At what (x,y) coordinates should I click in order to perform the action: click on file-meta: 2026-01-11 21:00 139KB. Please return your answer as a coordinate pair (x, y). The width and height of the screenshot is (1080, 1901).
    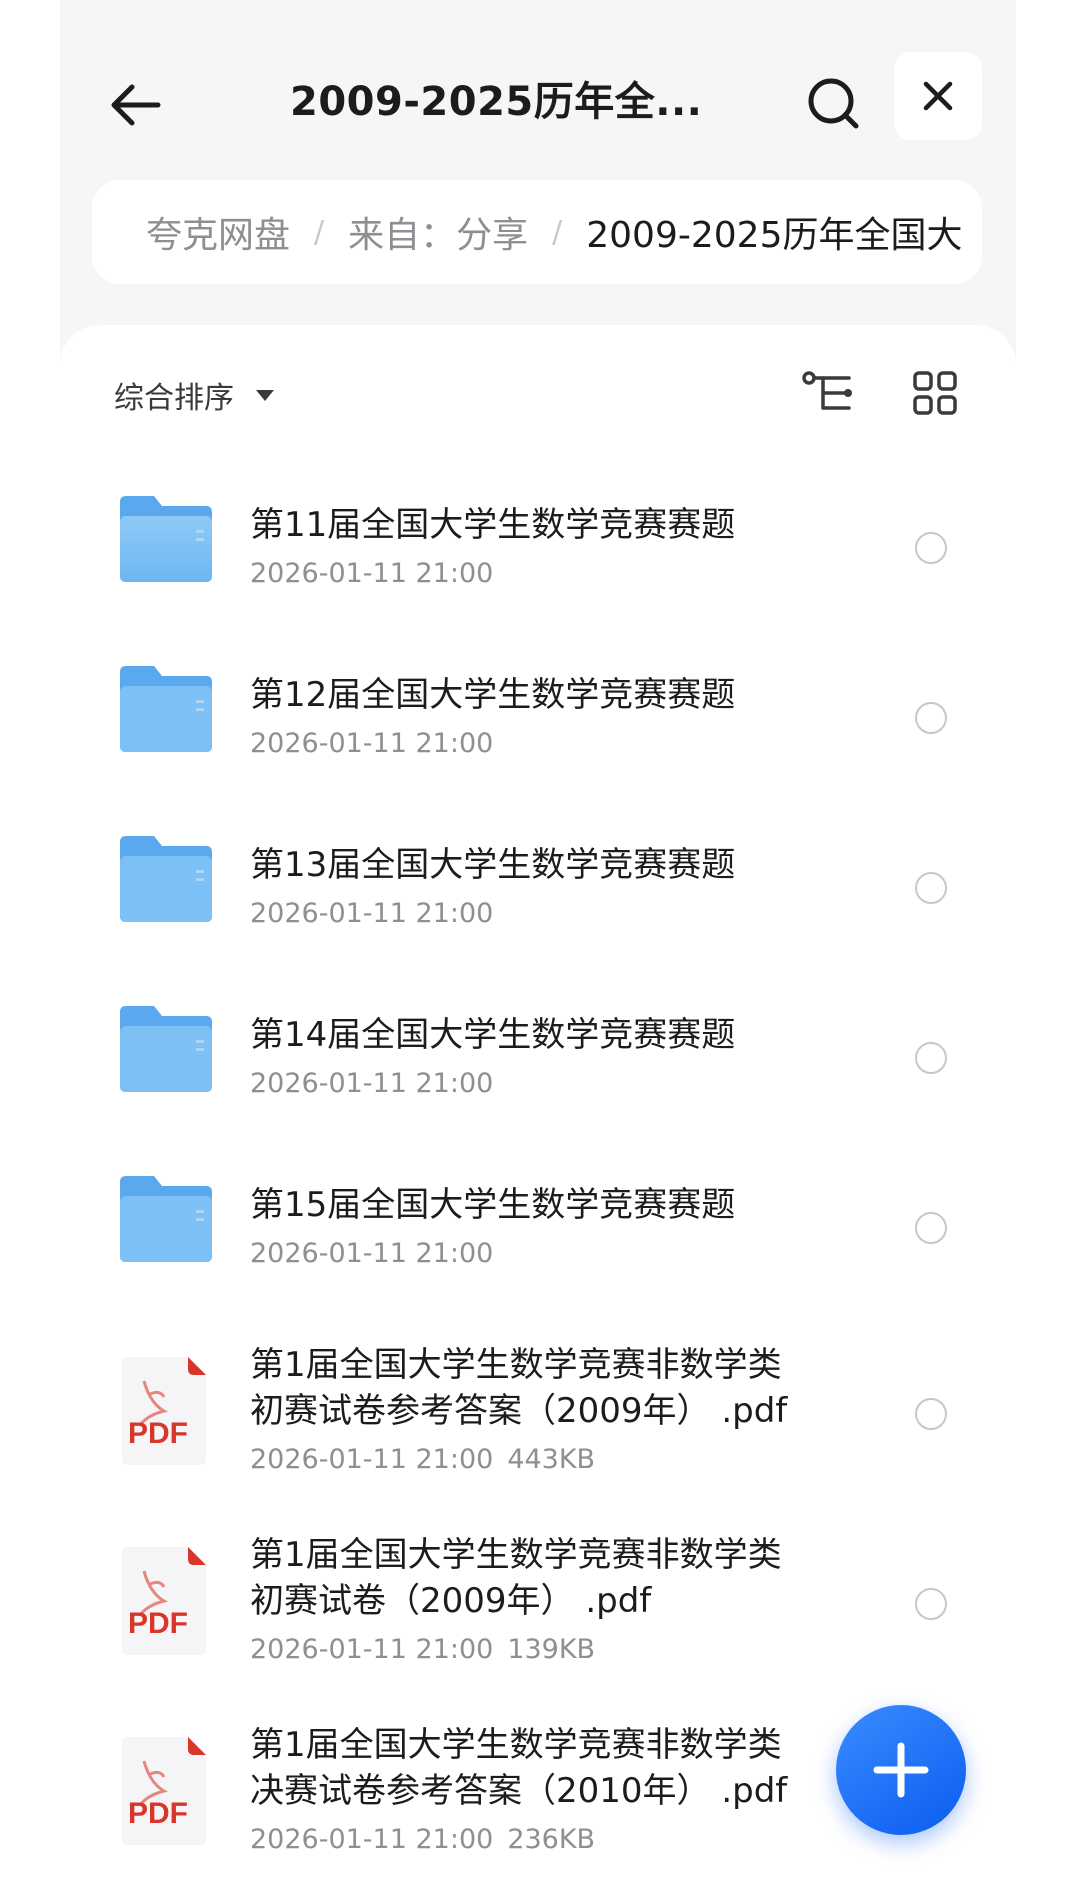
    Looking at the image, I should click on (422, 1649).